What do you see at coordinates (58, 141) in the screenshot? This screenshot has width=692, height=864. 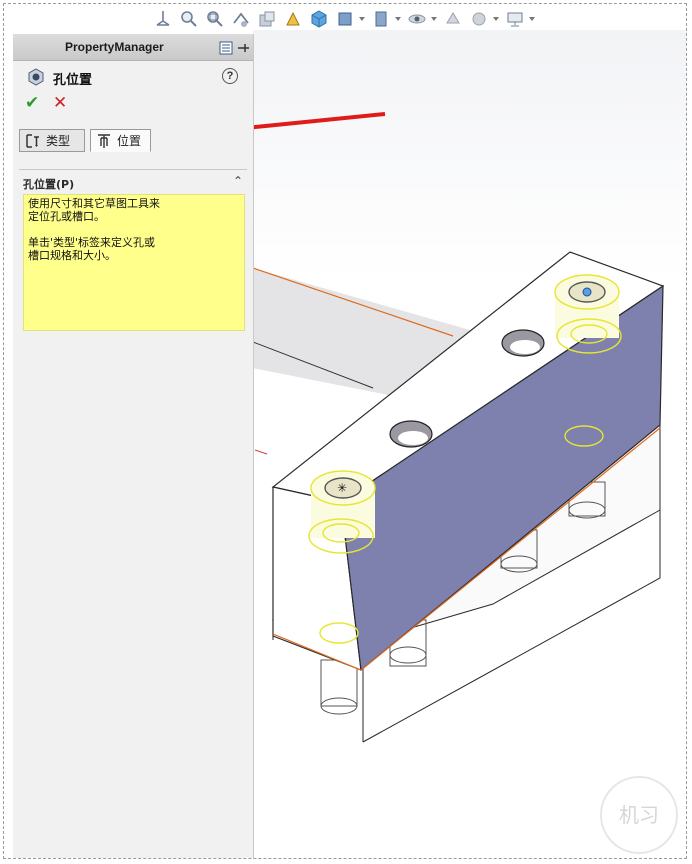 I see `tab-type-label: 类型` at bounding box center [58, 141].